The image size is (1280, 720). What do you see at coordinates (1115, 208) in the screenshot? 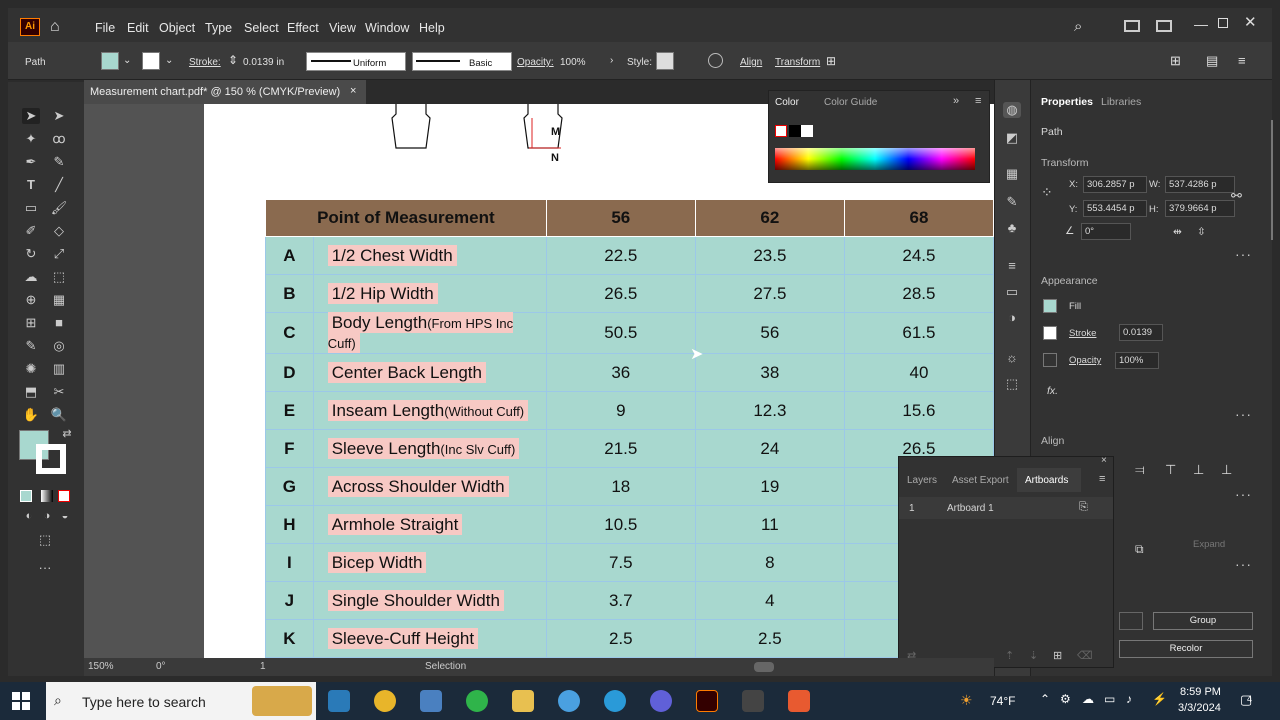
I see `y-input: 553.4454 p` at bounding box center [1115, 208].